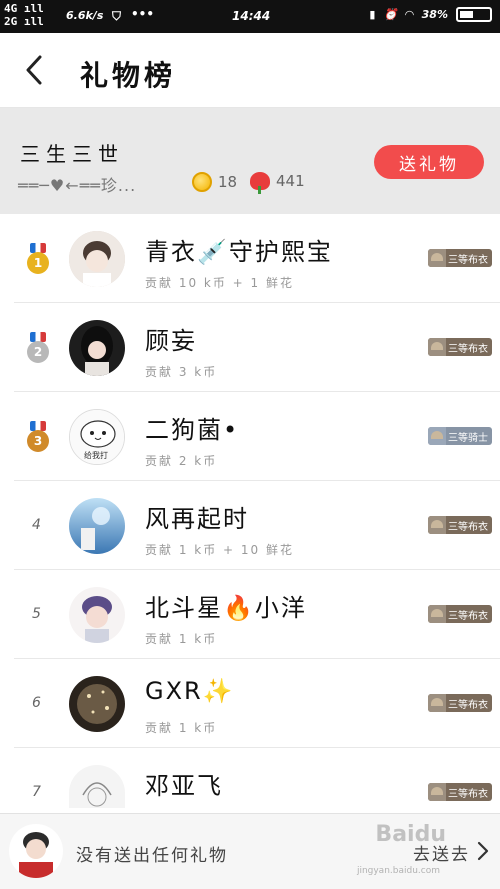  What do you see at coordinates (85, 15) in the screenshot?
I see `network-speed: 6.6k/s` at bounding box center [85, 15].